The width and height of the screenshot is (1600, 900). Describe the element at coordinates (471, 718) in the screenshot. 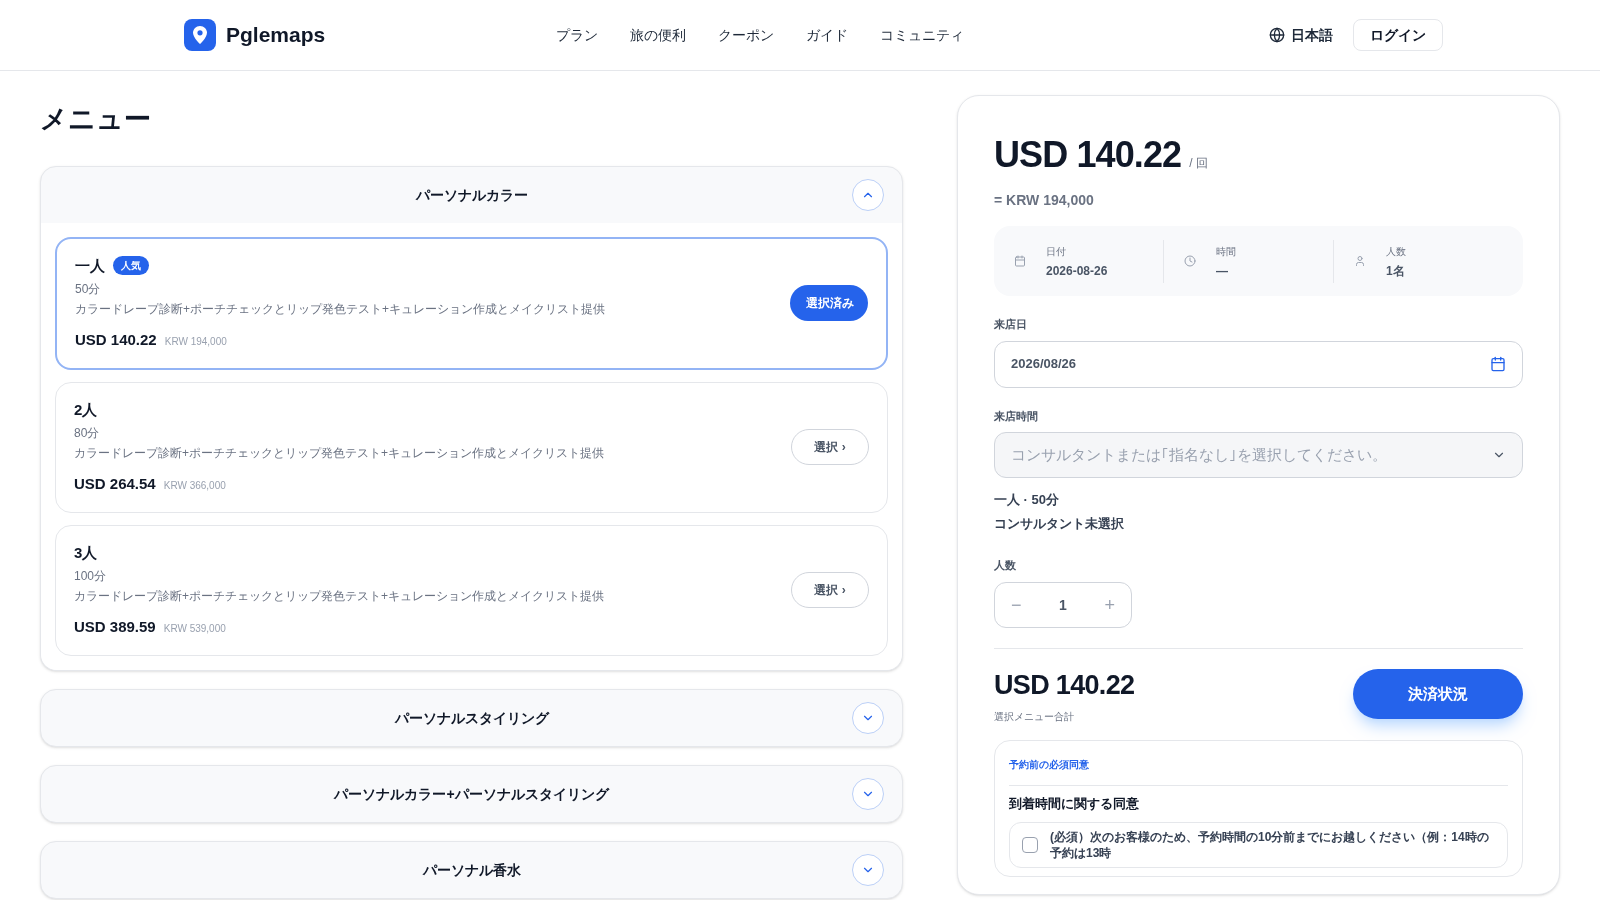

I see `group-title: パーソナルスタイリング` at that location.